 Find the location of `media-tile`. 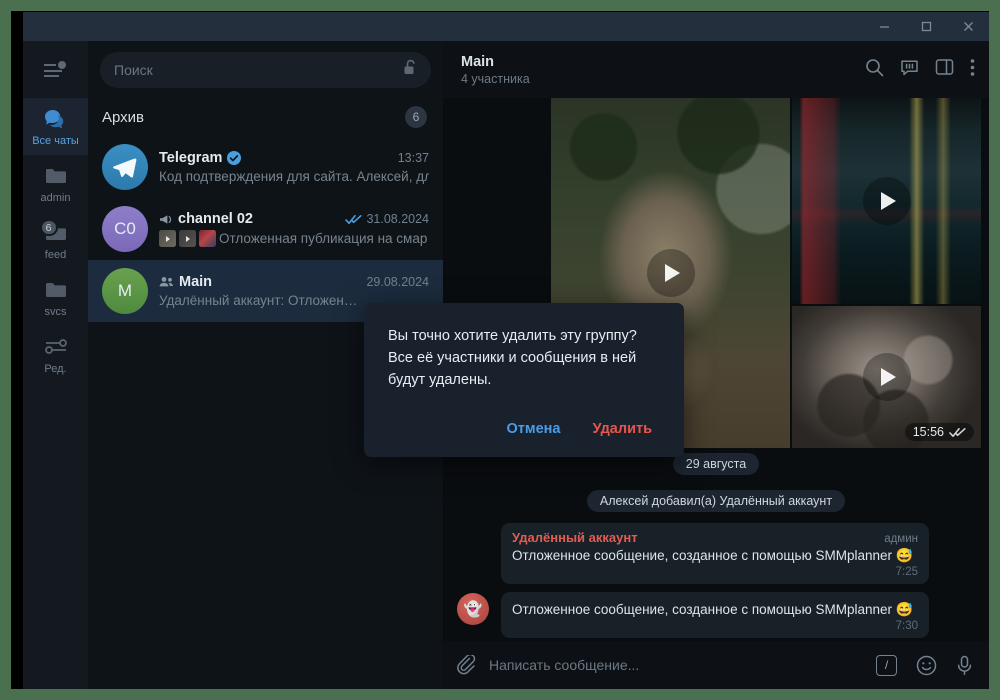

media-tile is located at coordinates (886, 201).